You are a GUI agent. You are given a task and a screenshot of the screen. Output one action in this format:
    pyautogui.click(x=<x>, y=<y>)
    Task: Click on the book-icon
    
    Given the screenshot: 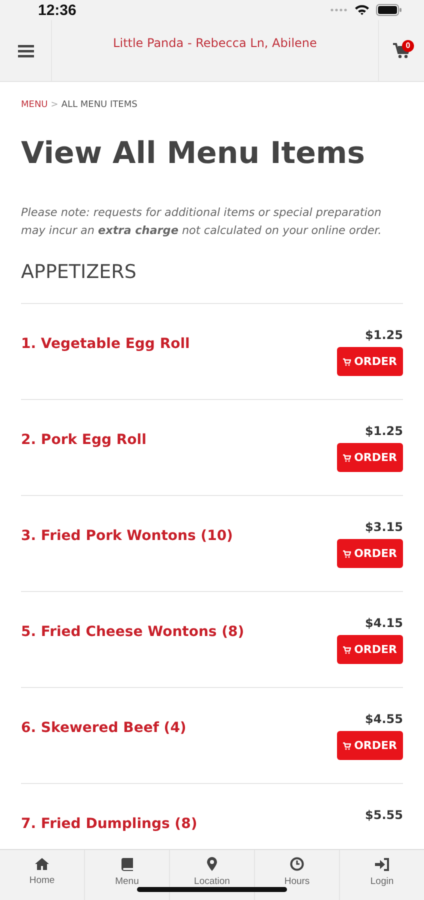 What is the action you would take?
    pyautogui.click(x=127, y=864)
    